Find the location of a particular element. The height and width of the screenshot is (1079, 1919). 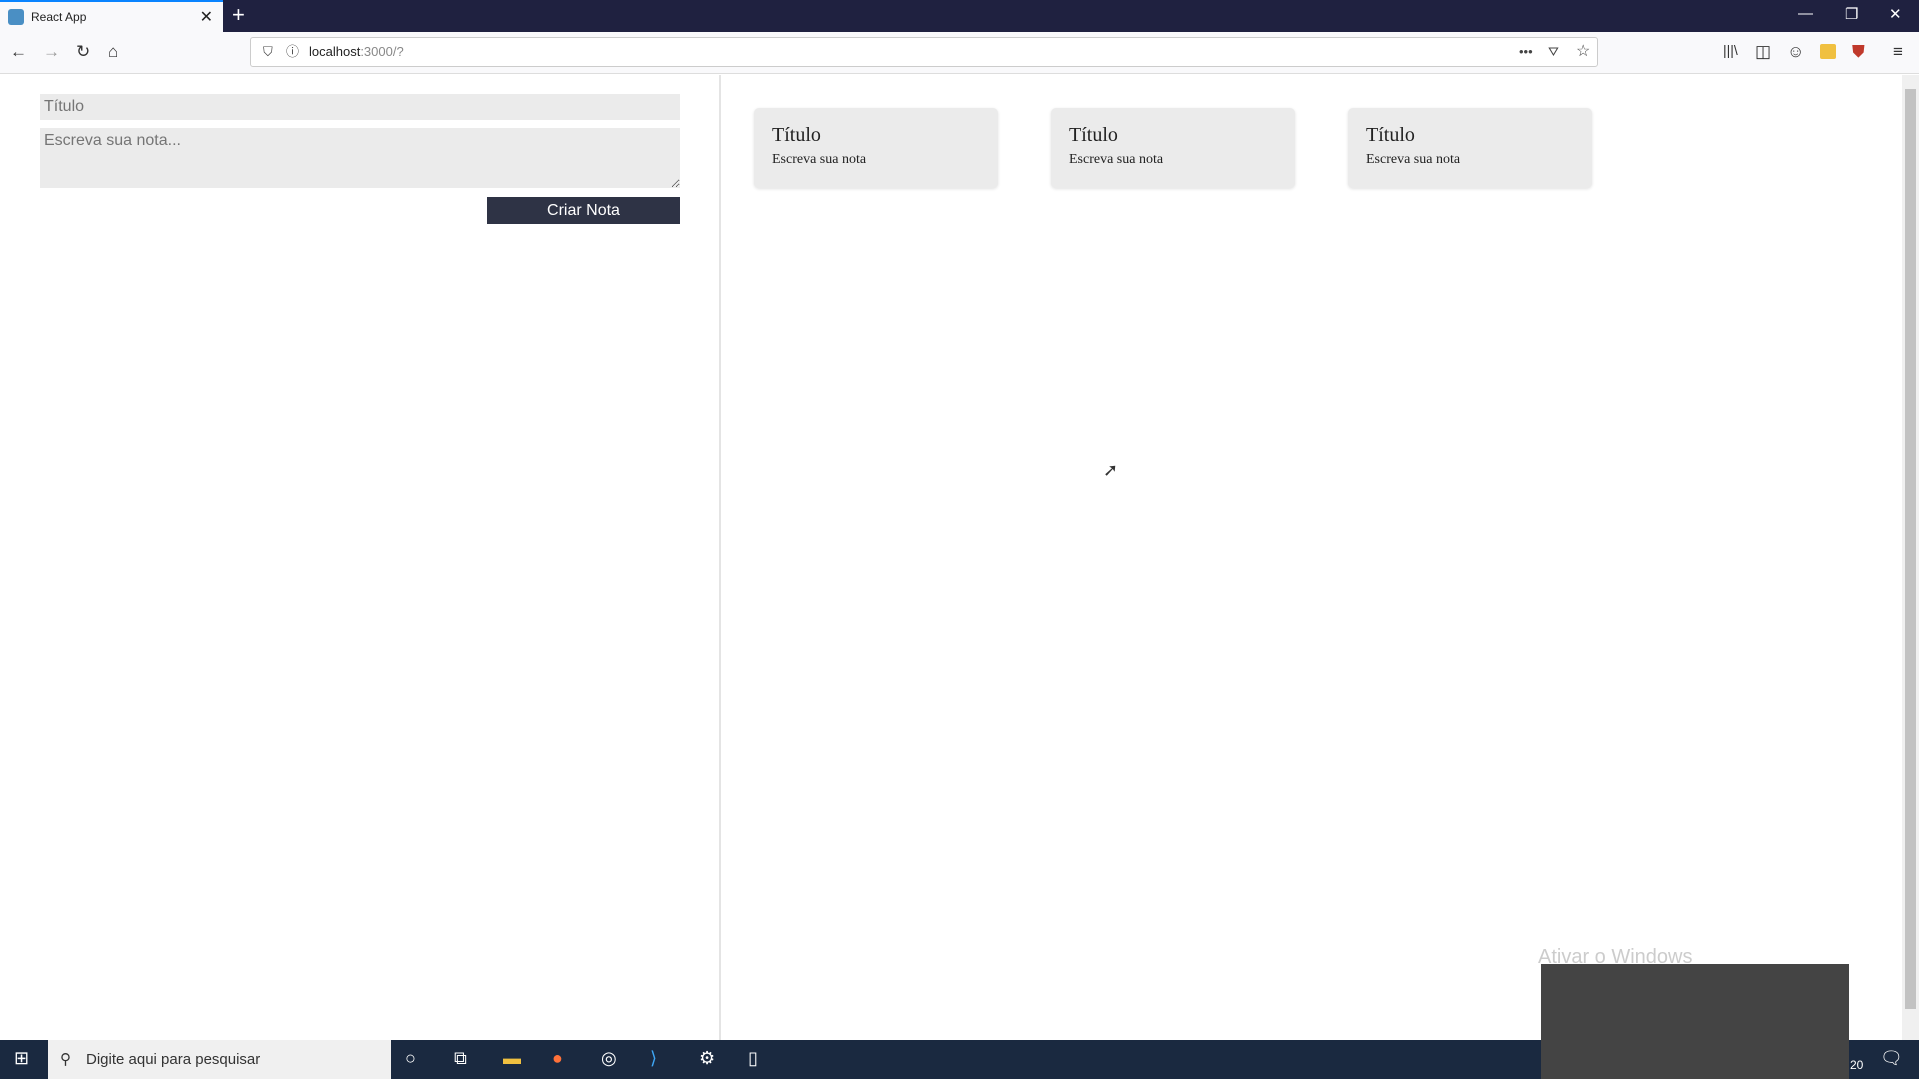

react-favicon-icon is located at coordinates (16, 17).